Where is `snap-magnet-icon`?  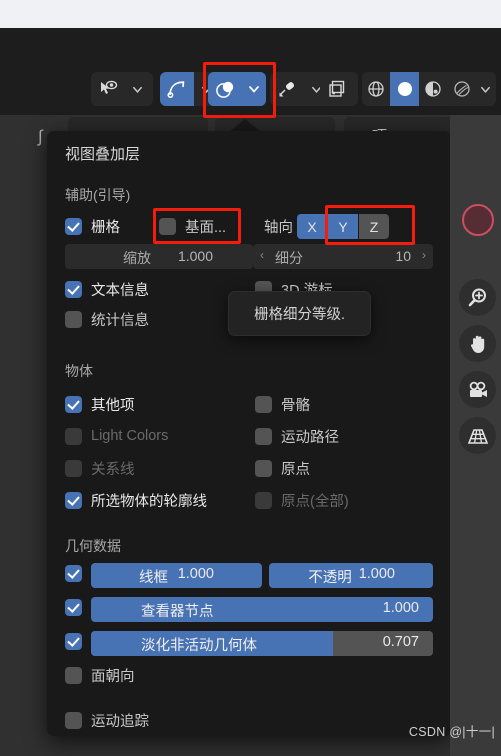 snap-magnet-icon is located at coordinates (177, 89).